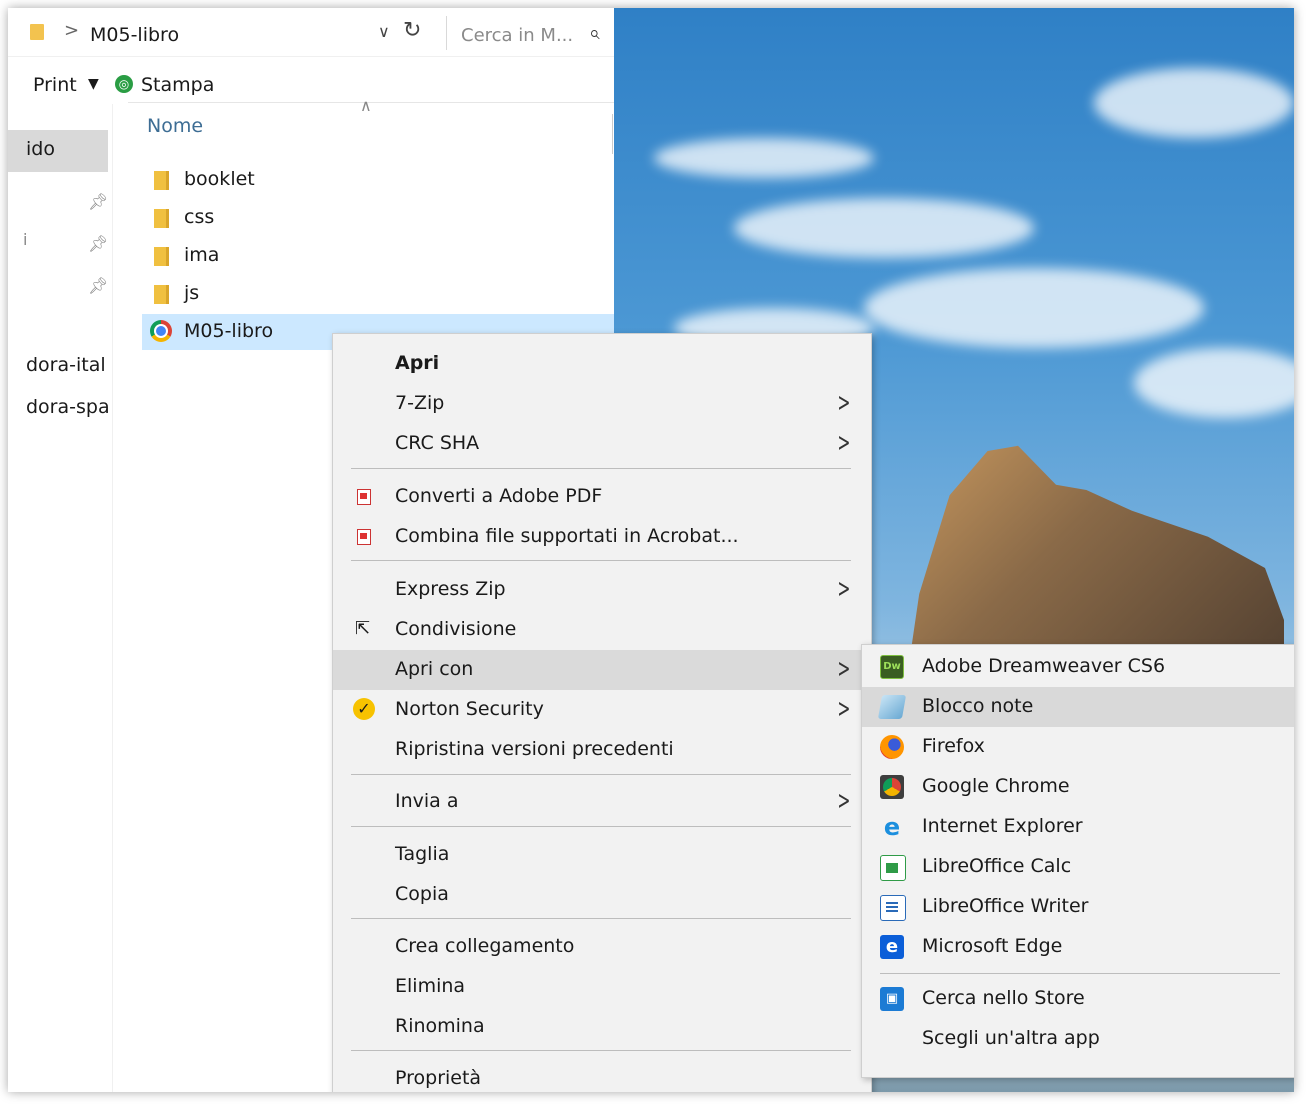 The width and height of the screenshot is (1315, 1105). What do you see at coordinates (199, 217) in the screenshot?
I see `file-name: css` at bounding box center [199, 217].